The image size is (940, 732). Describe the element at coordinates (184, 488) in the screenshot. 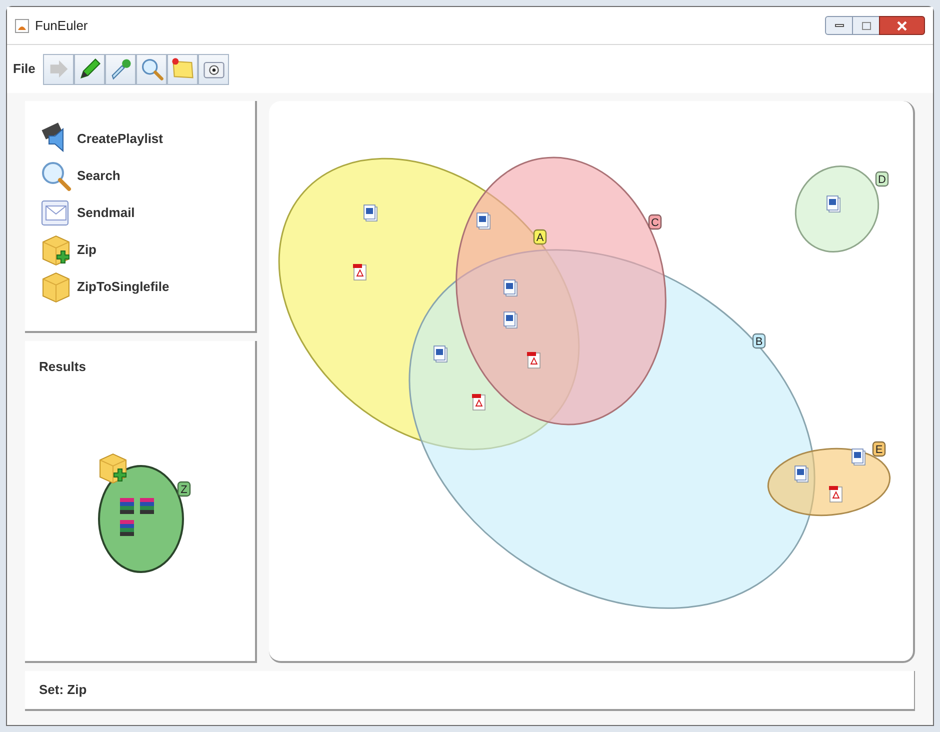

I see `set-label: Z` at that location.